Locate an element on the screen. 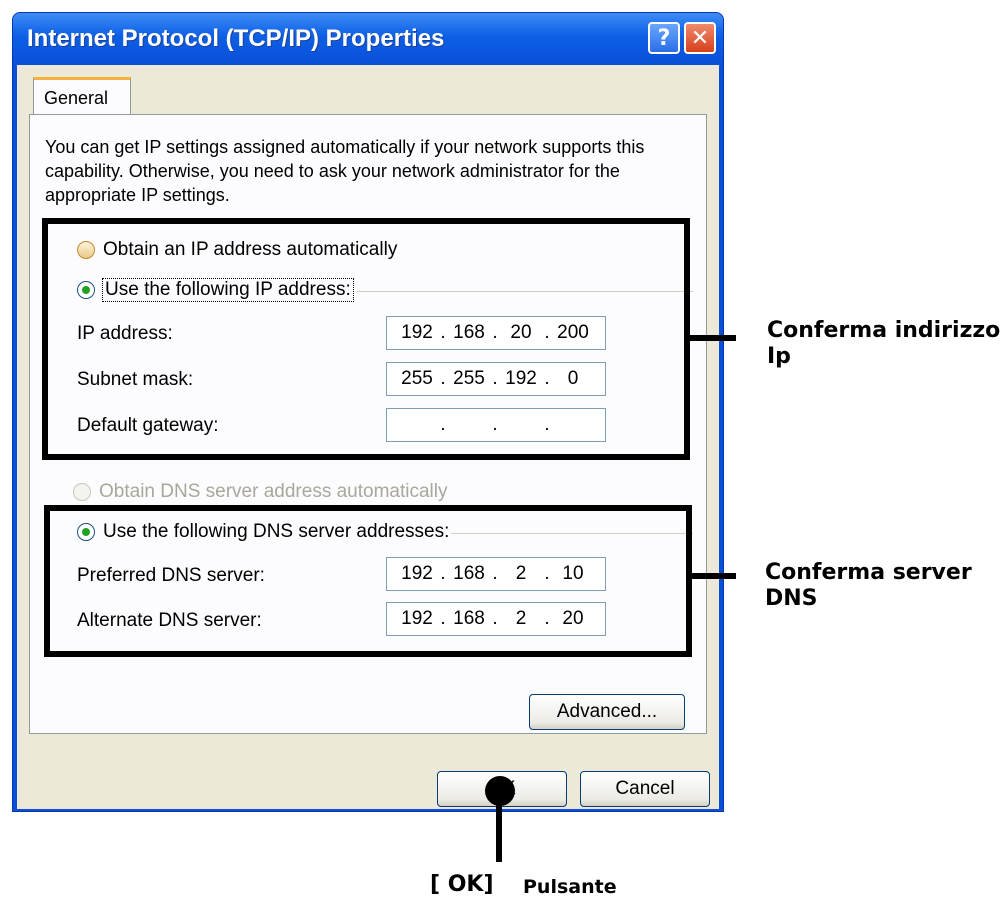  help-button: ? is located at coordinates (664, 38).